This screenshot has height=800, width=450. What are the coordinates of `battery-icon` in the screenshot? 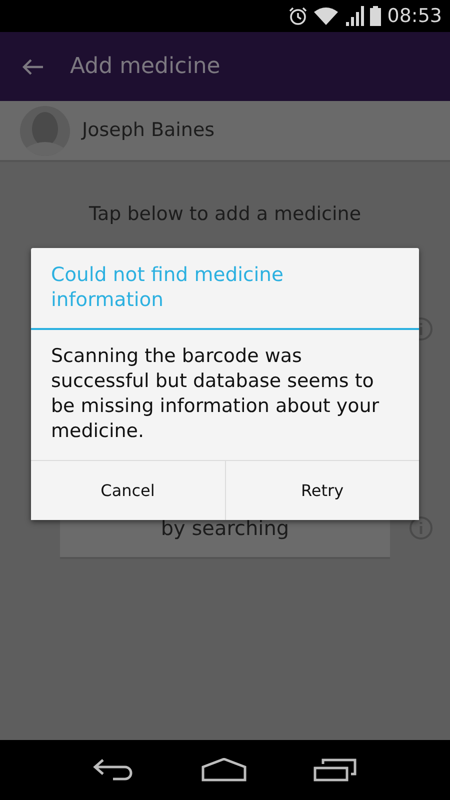 It's located at (376, 16).